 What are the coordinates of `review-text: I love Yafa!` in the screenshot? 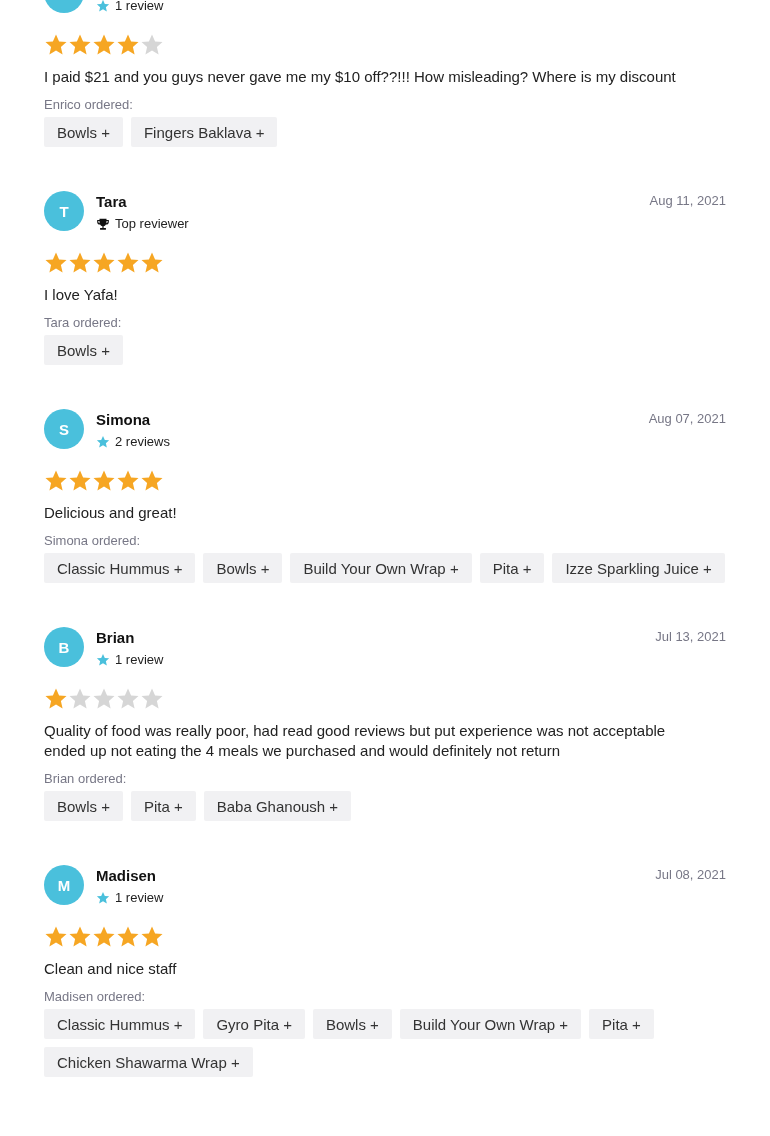 It's located at (81, 295).